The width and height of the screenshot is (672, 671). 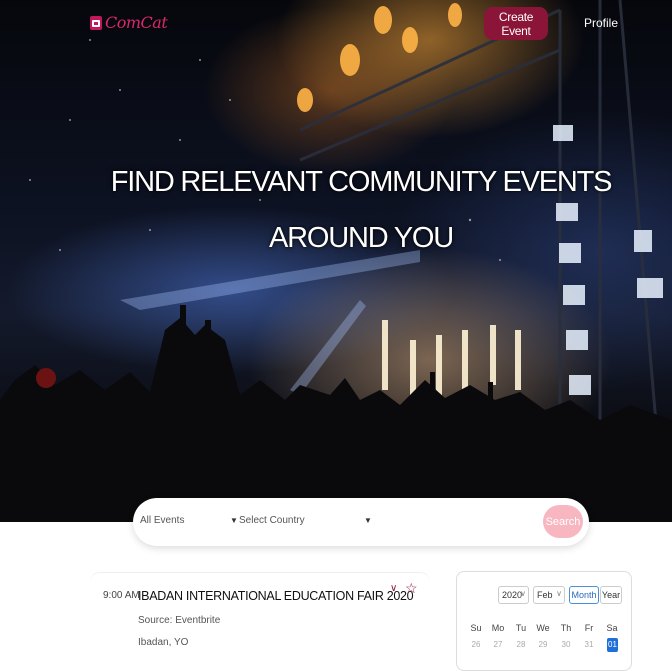 What do you see at coordinates (476, 645) in the screenshot?
I see `calendar-day: 26` at bounding box center [476, 645].